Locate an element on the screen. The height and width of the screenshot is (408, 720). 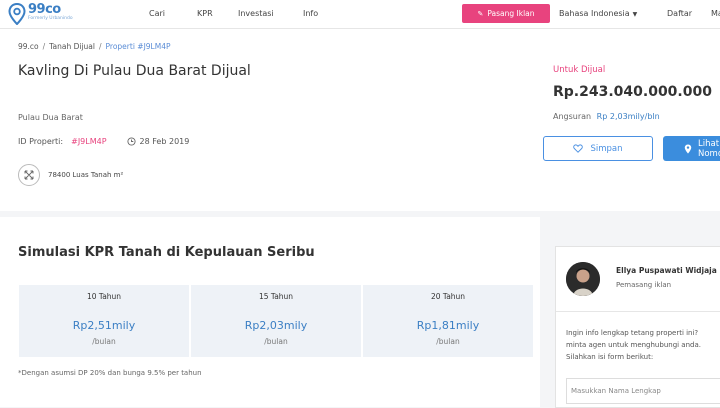
property-id-label: ID Properti: is located at coordinates (41, 141).